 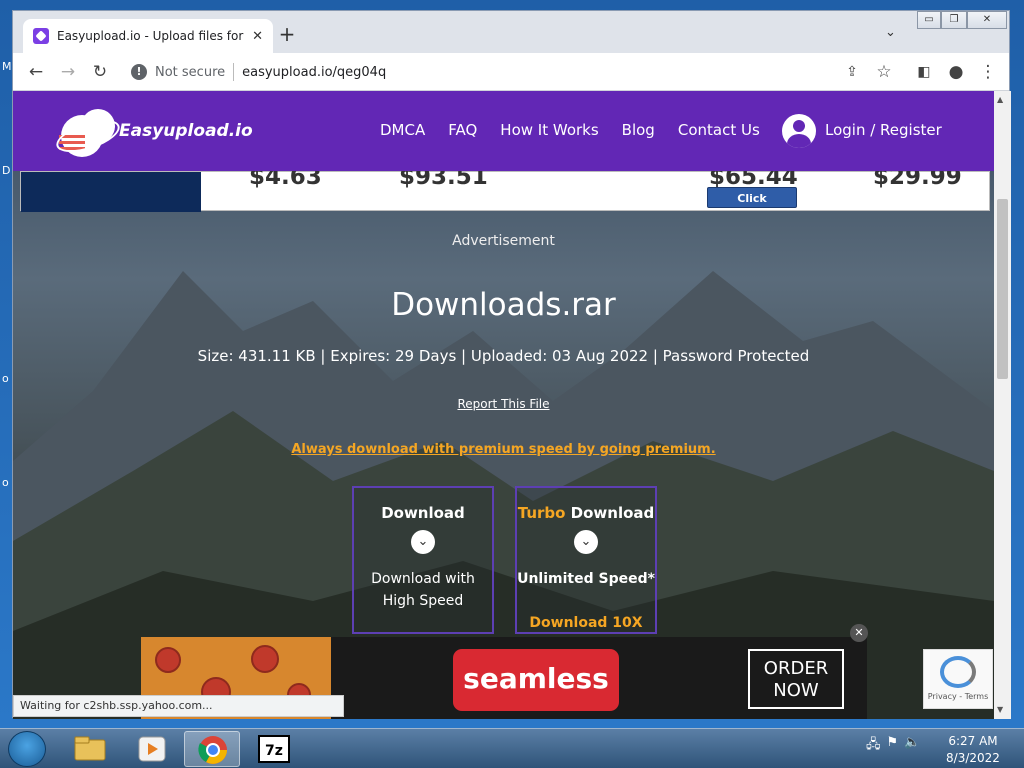 I want to click on tab-close-icon: ✕, so click(x=257, y=36).